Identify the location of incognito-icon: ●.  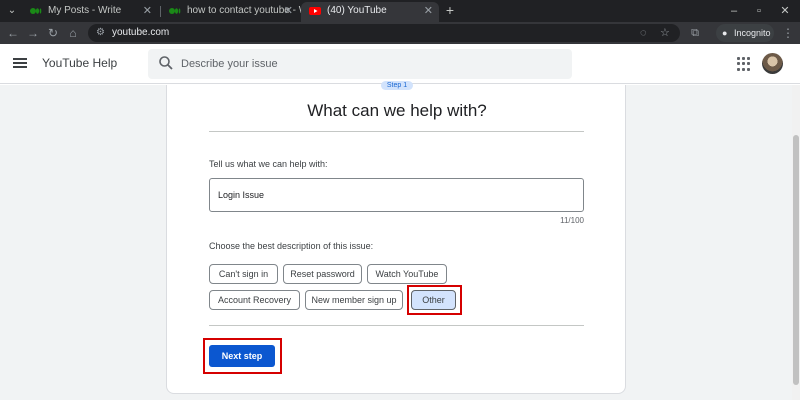
(725, 33).